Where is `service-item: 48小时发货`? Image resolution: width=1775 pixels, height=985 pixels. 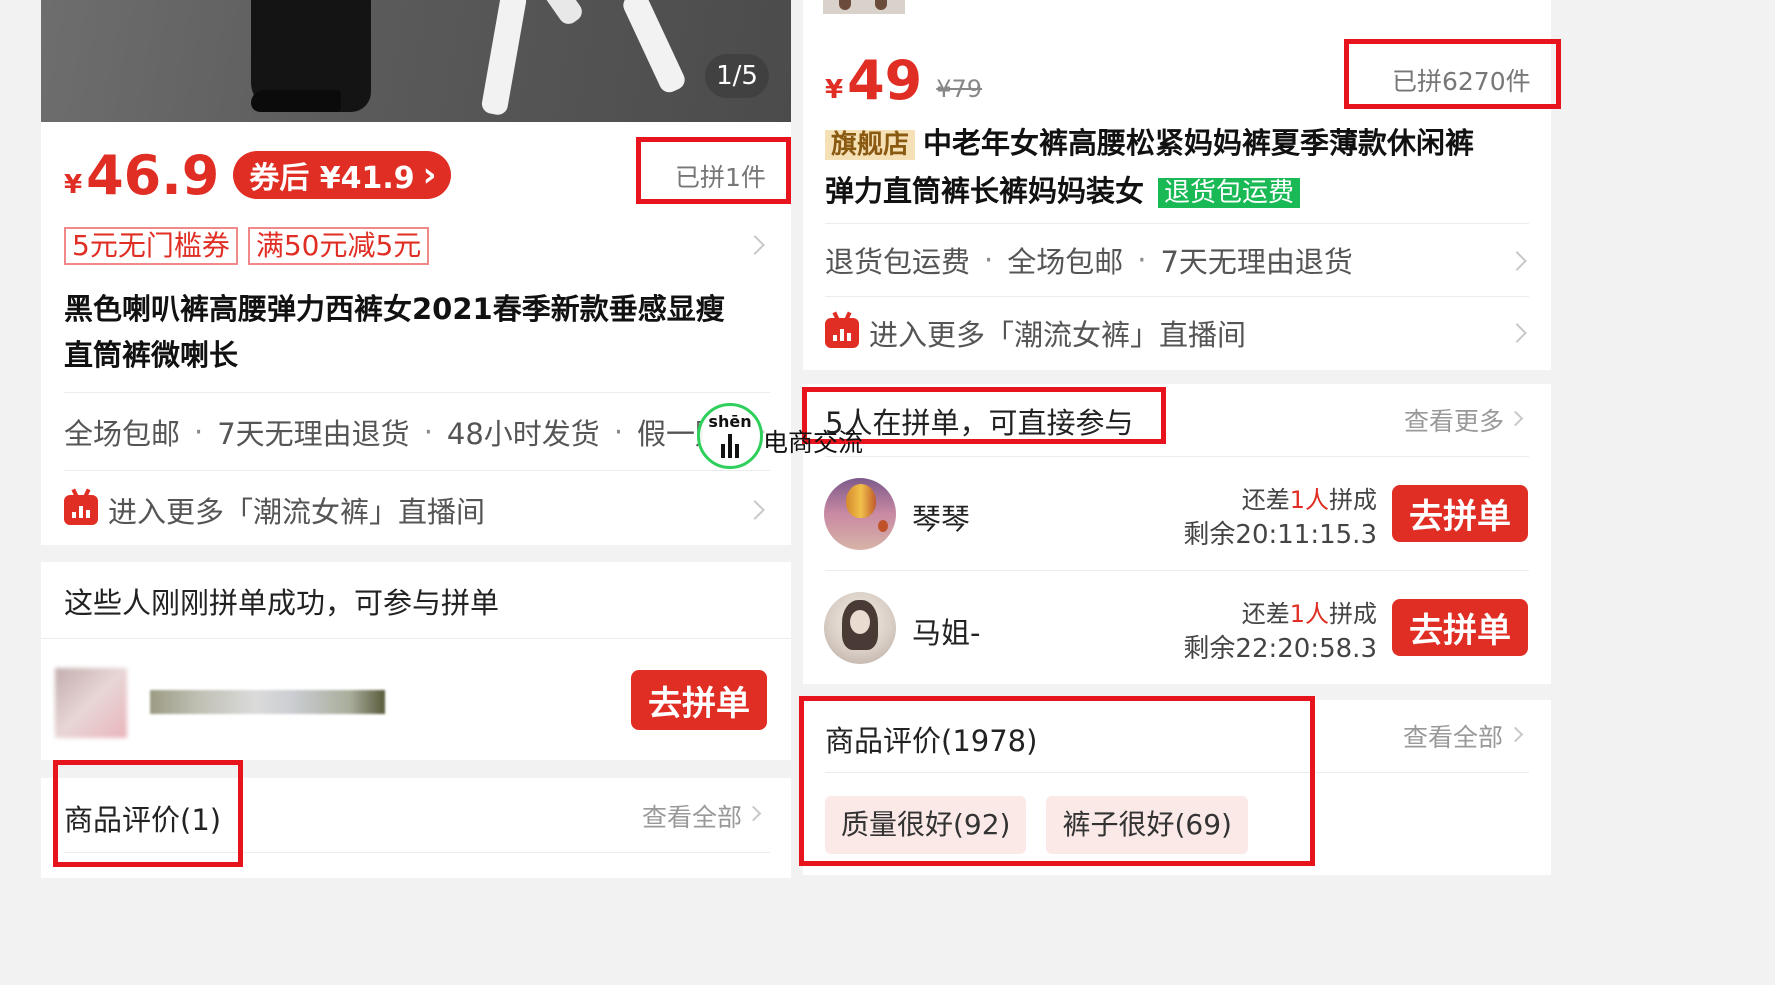 service-item: 48小时发货 is located at coordinates (523, 434).